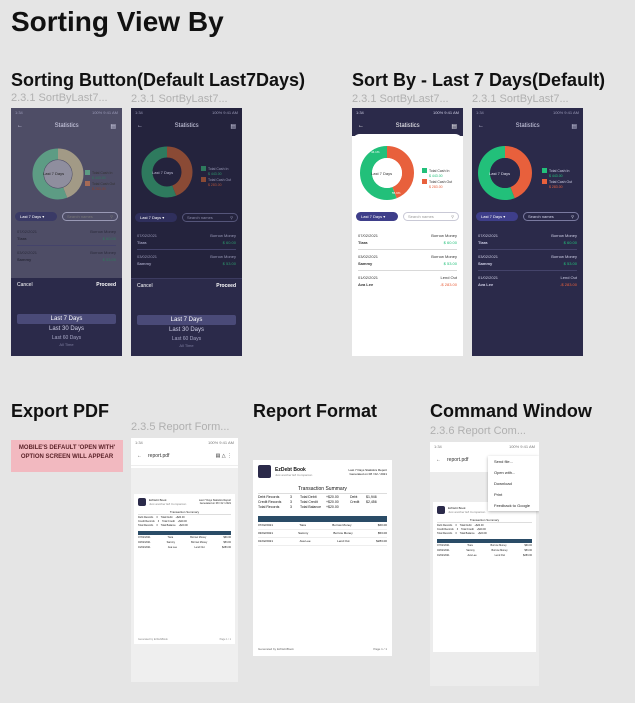 The image size is (635, 703). Describe the element at coordinates (456, 533) in the screenshot. I see `summary-count: 3` at that location.